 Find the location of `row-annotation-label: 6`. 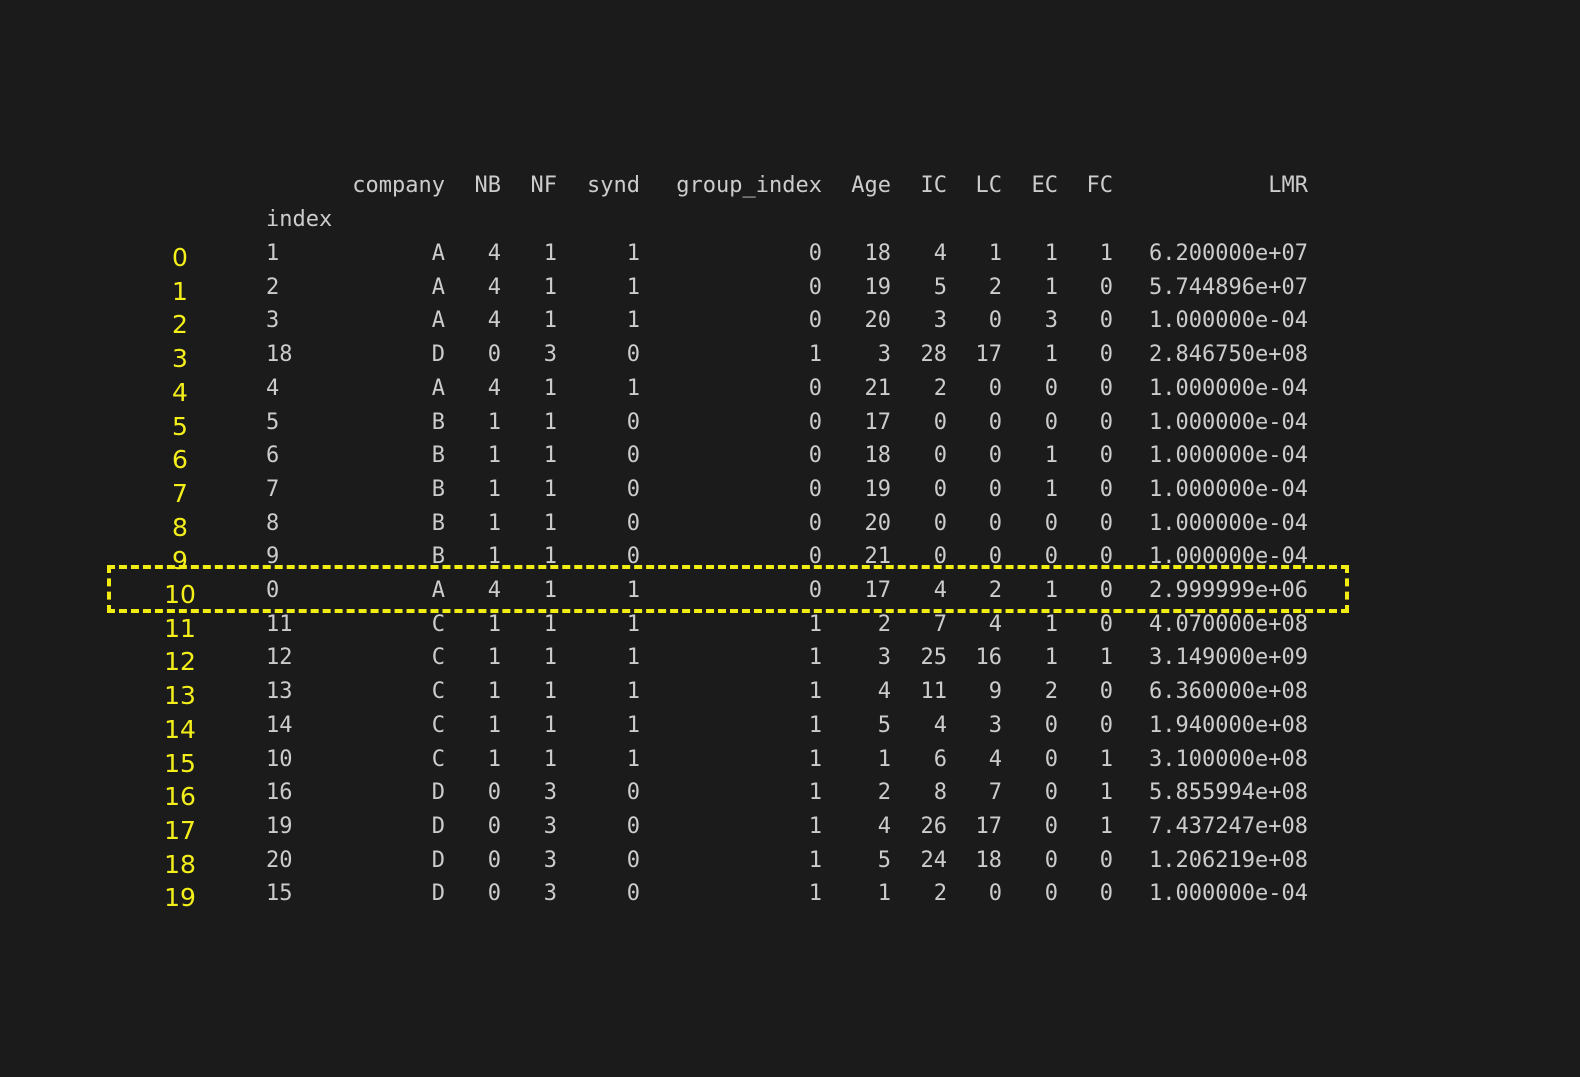

row-annotation-label: 6 is located at coordinates (180, 460).